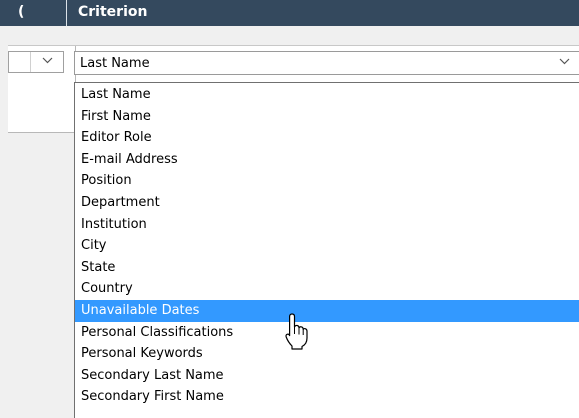  Describe the element at coordinates (36, 62) in the screenshot. I see `open-paren-select` at that location.